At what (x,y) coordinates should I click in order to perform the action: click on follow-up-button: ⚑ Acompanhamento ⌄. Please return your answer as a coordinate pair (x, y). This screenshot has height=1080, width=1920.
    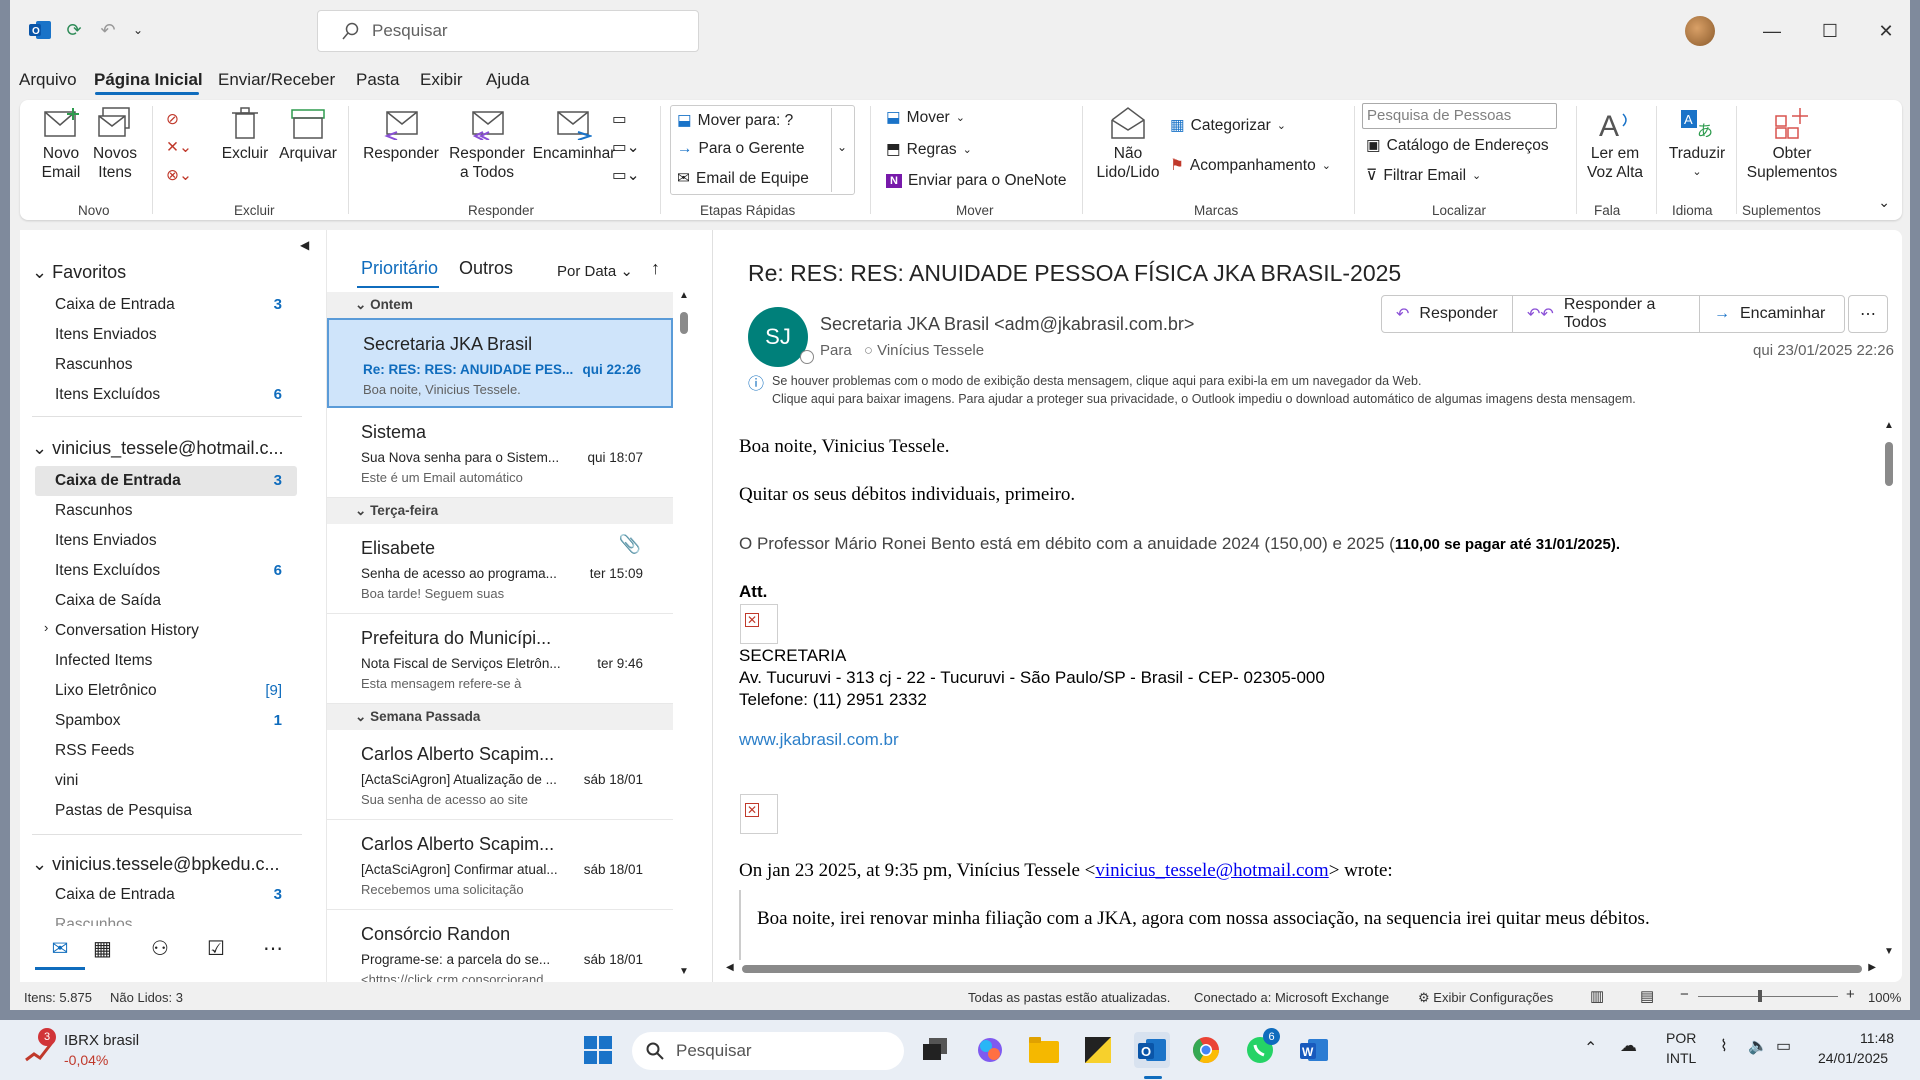
    Looking at the image, I should click on (1250, 165).